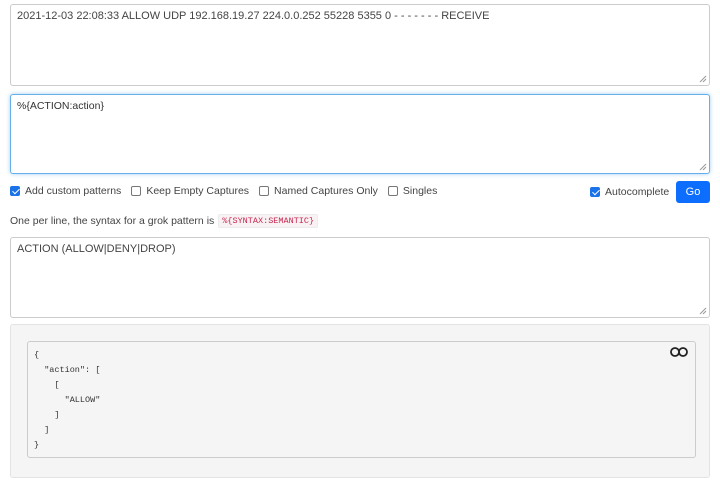 This screenshot has width=720, height=481. I want to click on autocomplete-option: Autocomplete, so click(629, 192).